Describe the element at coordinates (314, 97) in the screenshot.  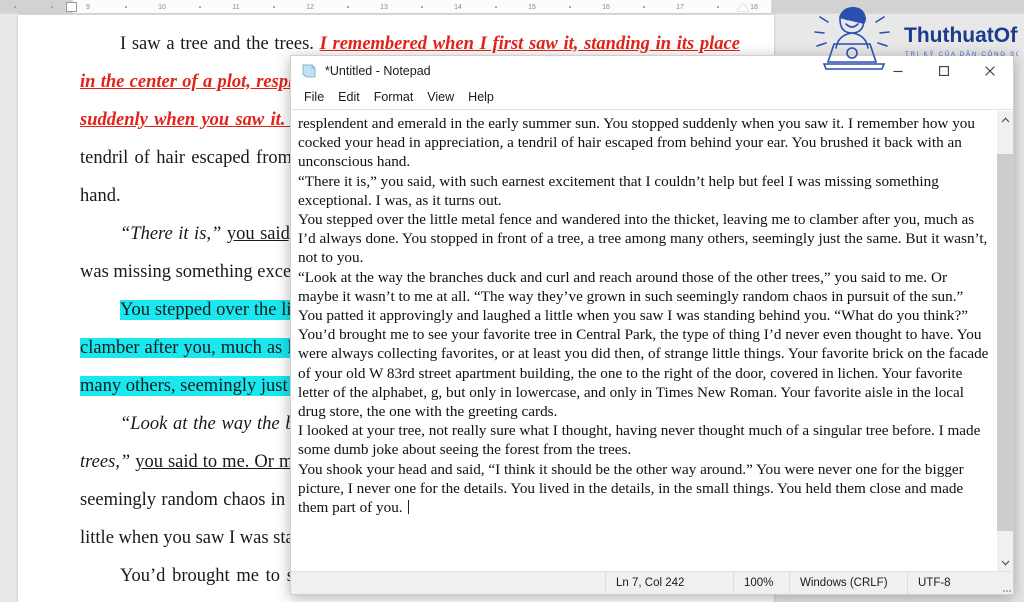
I see `menu-item-file: File` at that location.